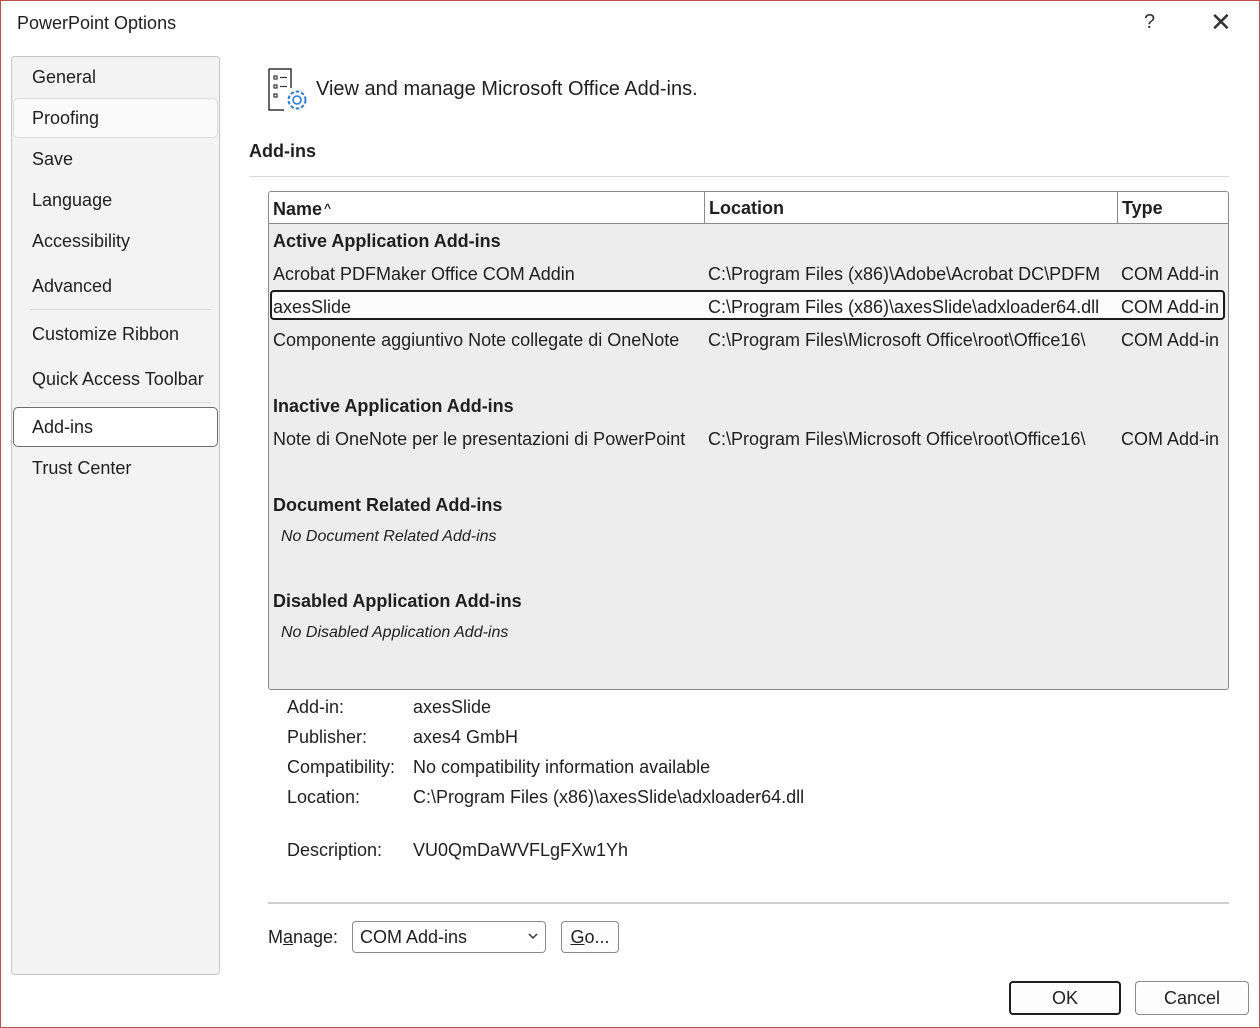 Image resolution: width=1260 pixels, height=1028 pixels. What do you see at coordinates (303, 937) in the screenshot?
I see `manage-label: Manage:` at bounding box center [303, 937].